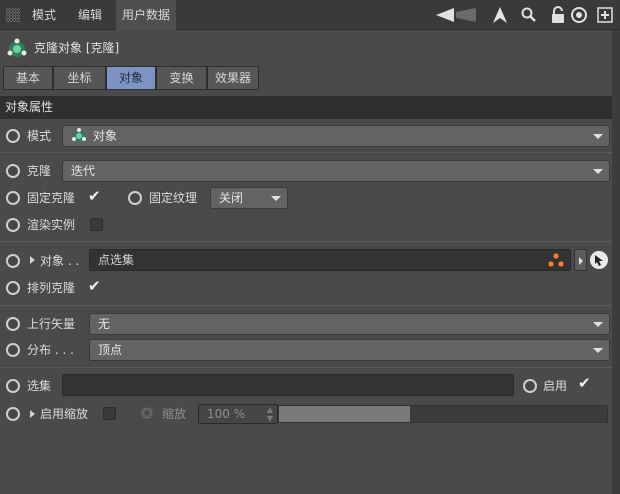  I want to click on clone-label: 克隆, so click(39, 171).